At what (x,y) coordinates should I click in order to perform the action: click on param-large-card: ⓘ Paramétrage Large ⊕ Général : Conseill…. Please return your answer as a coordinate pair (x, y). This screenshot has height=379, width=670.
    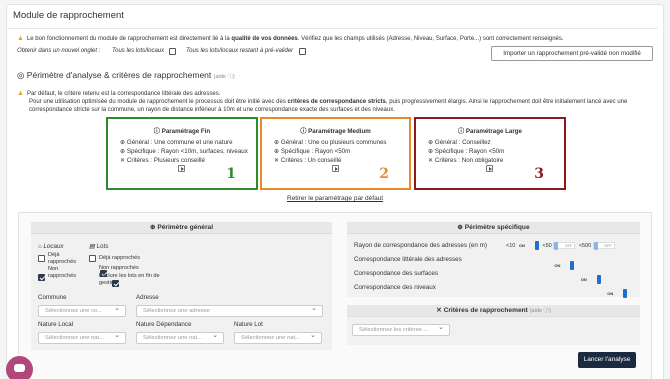
    Looking at the image, I should click on (490, 153).